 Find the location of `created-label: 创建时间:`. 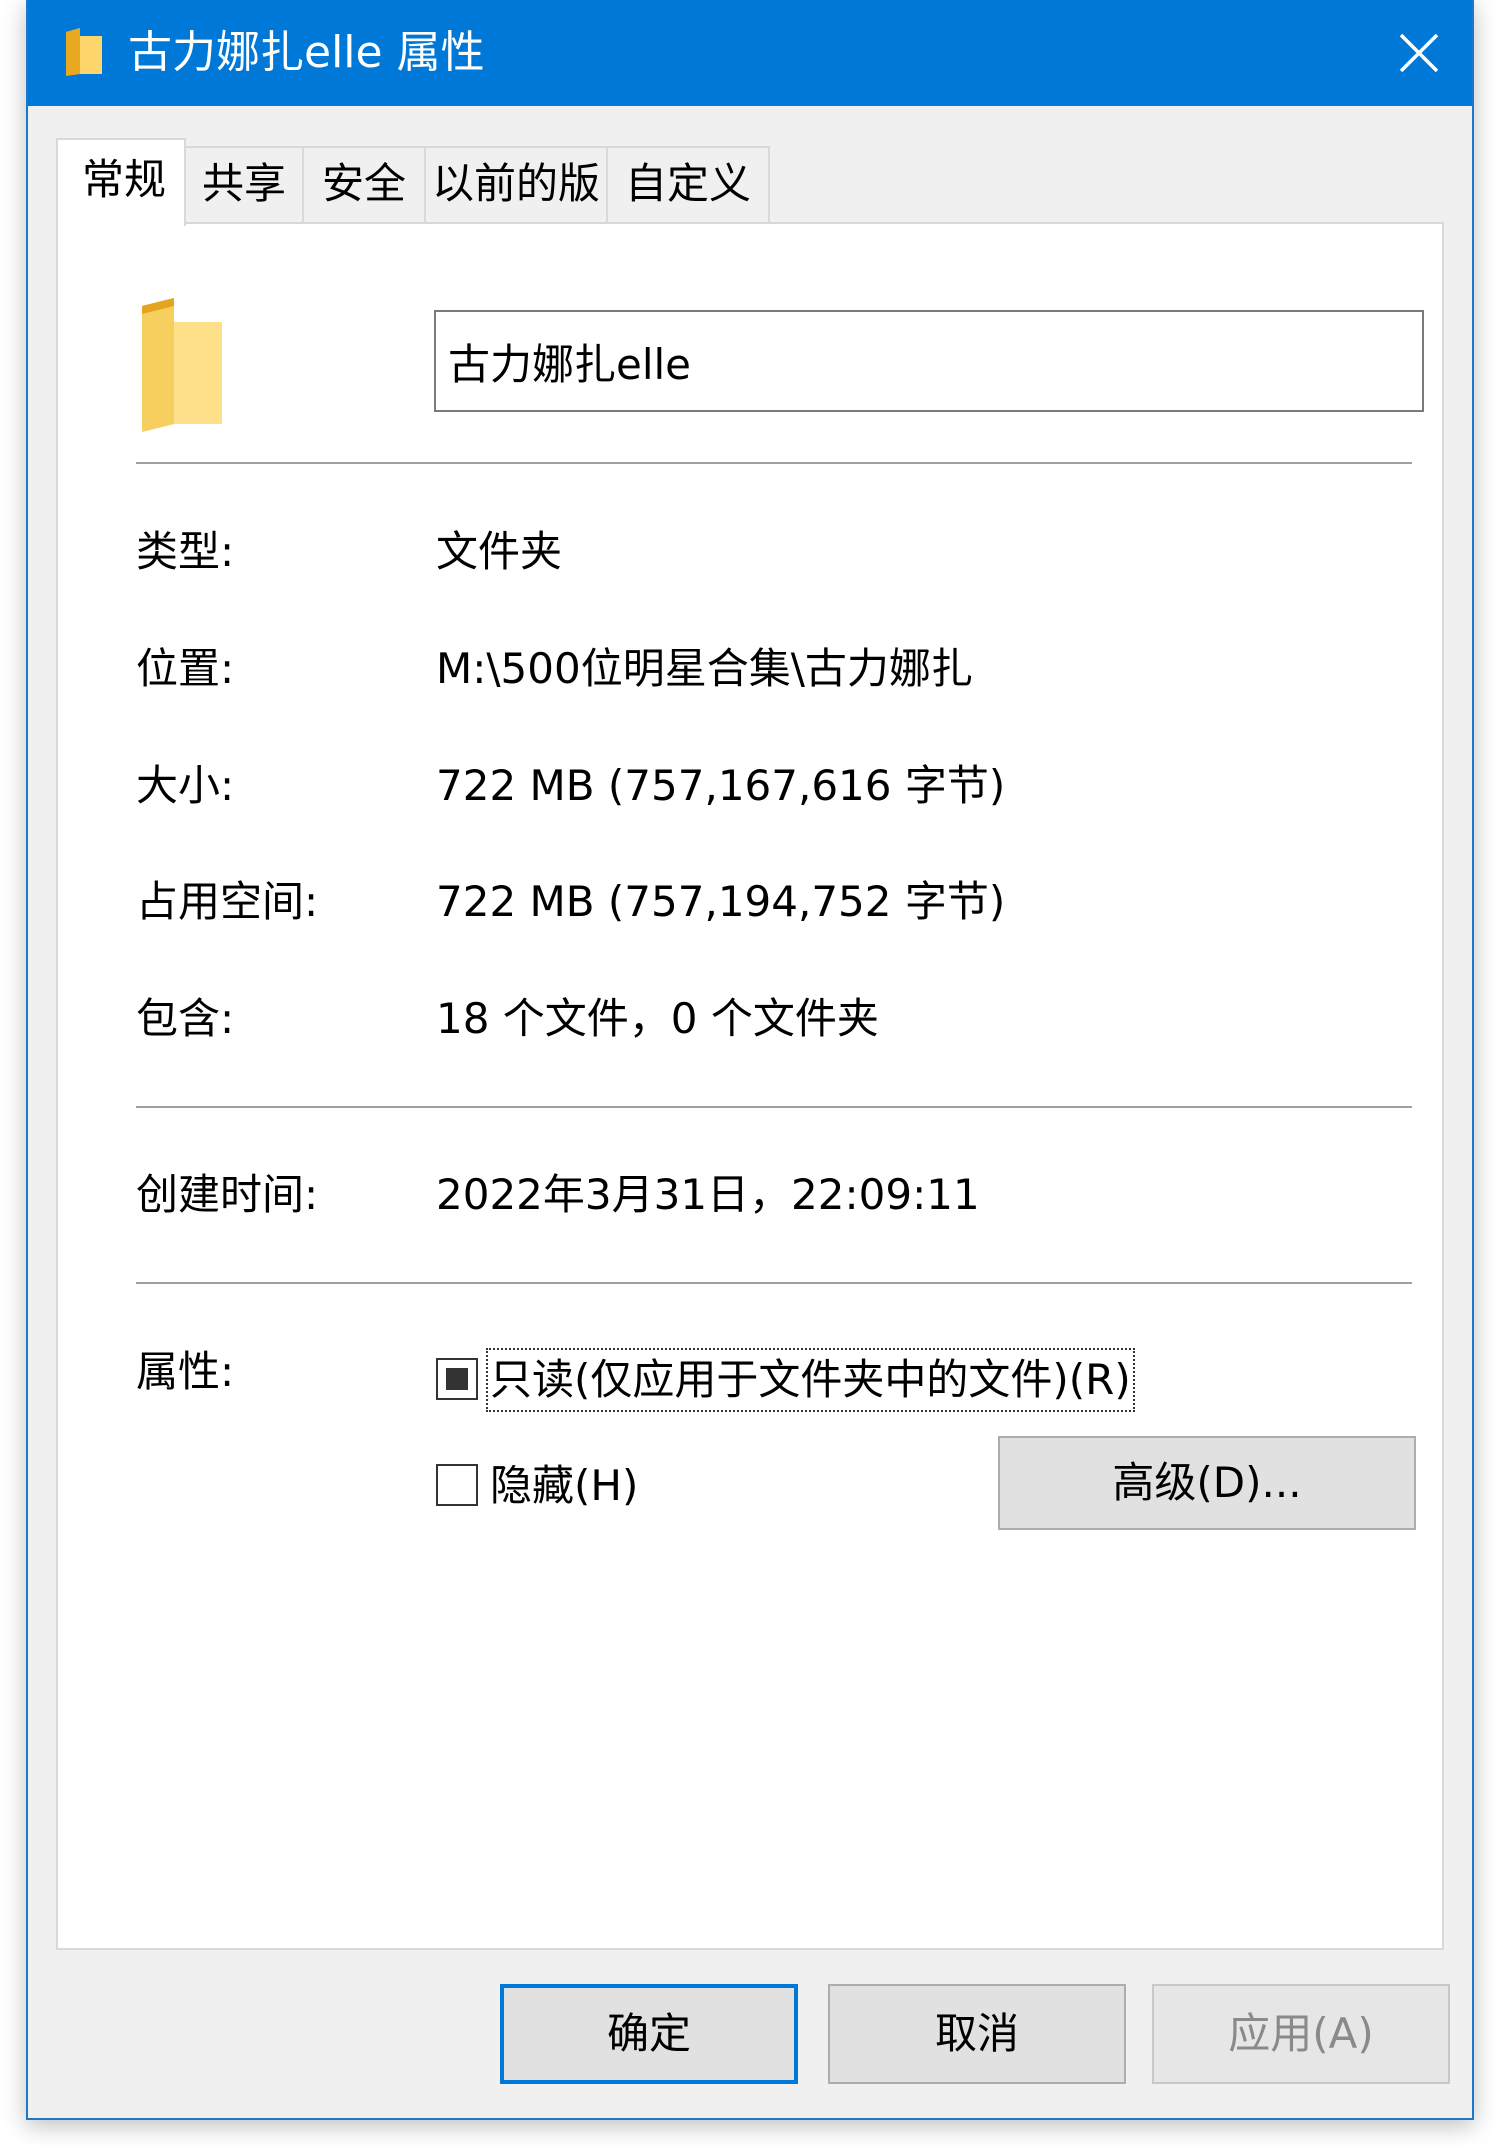

created-label: 创建时间: is located at coordinates (227, 1194).